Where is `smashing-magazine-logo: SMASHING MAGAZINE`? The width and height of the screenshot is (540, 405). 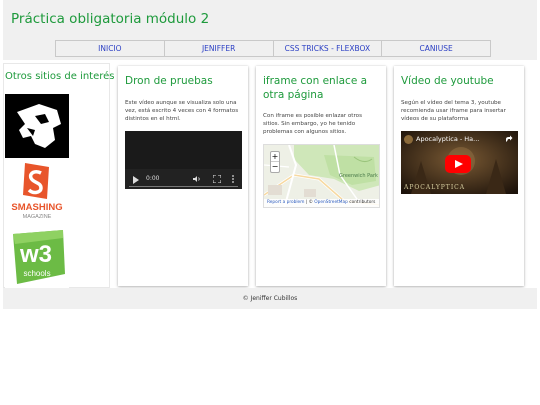 smashing-magazine-logo: SMASHING MAGAZINE is located at coordinates (37, 191).